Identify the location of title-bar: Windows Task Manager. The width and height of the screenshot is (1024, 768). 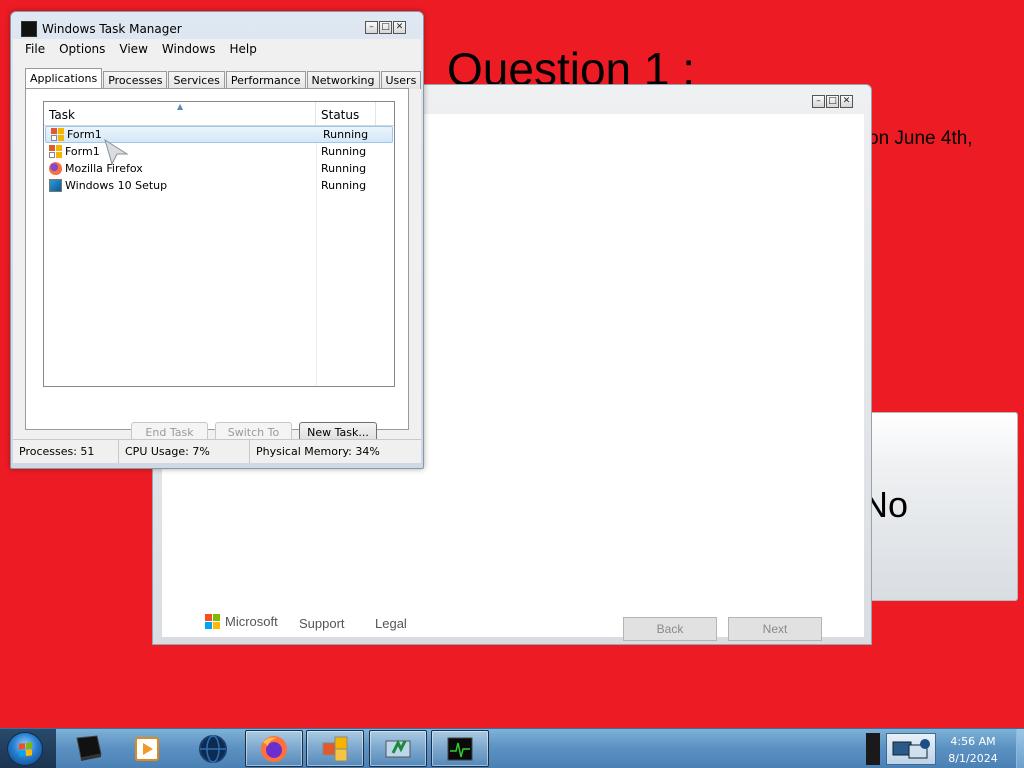
(101, 29).